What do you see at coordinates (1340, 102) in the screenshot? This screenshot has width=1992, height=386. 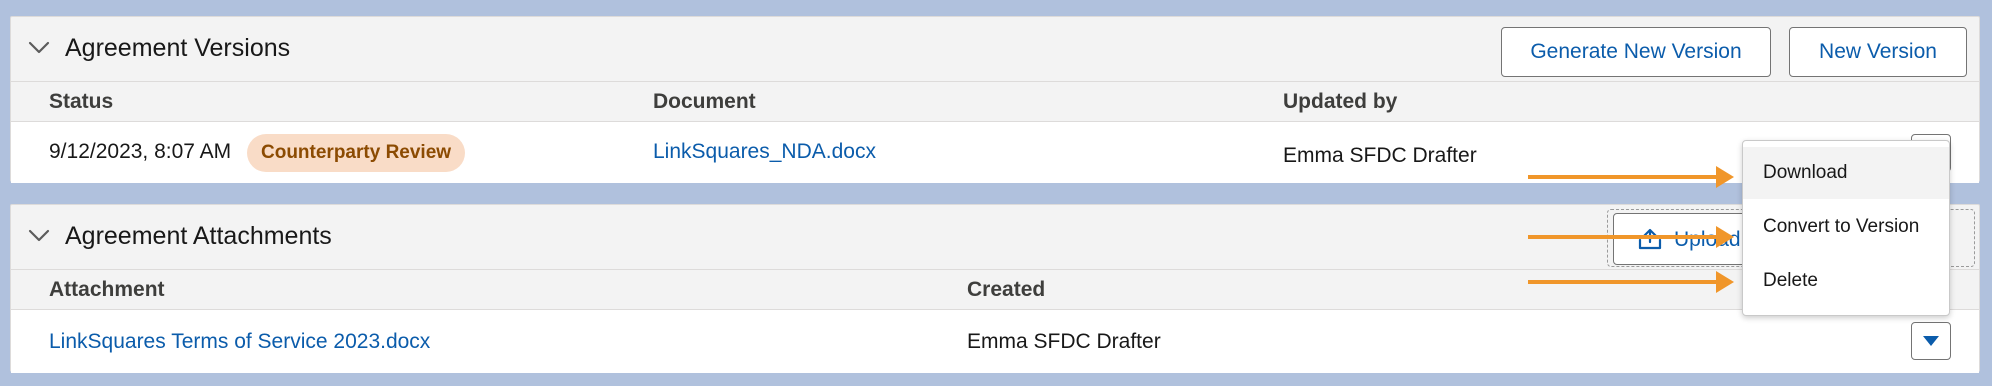 I see `column-header-updated-by: Updated by` at bounding box center [1340, 102].